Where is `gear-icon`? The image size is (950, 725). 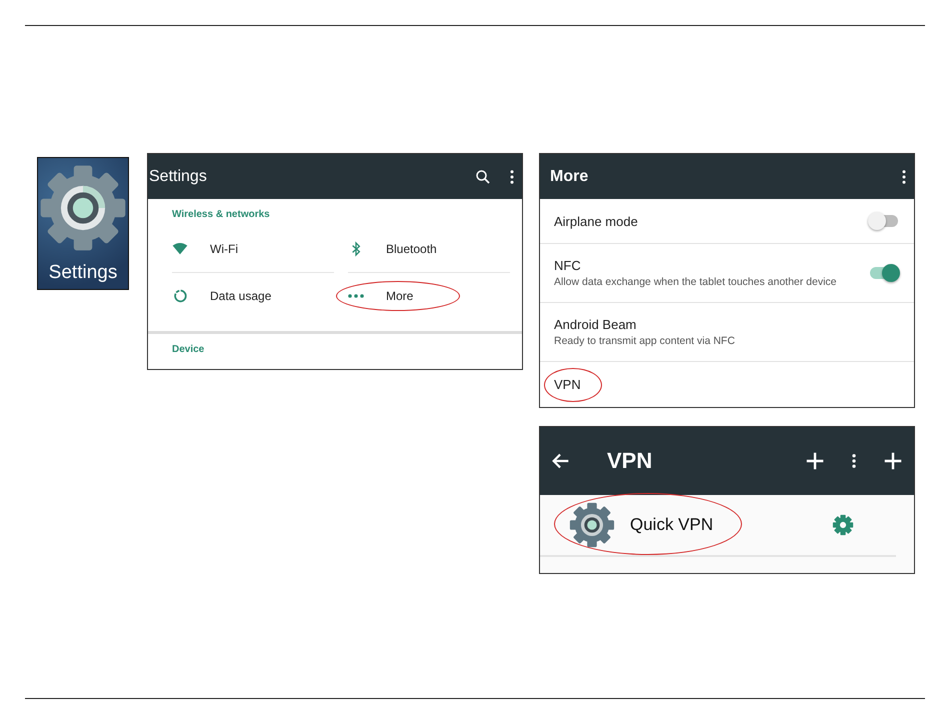 gear-icon is located at coordinates (592, 525).